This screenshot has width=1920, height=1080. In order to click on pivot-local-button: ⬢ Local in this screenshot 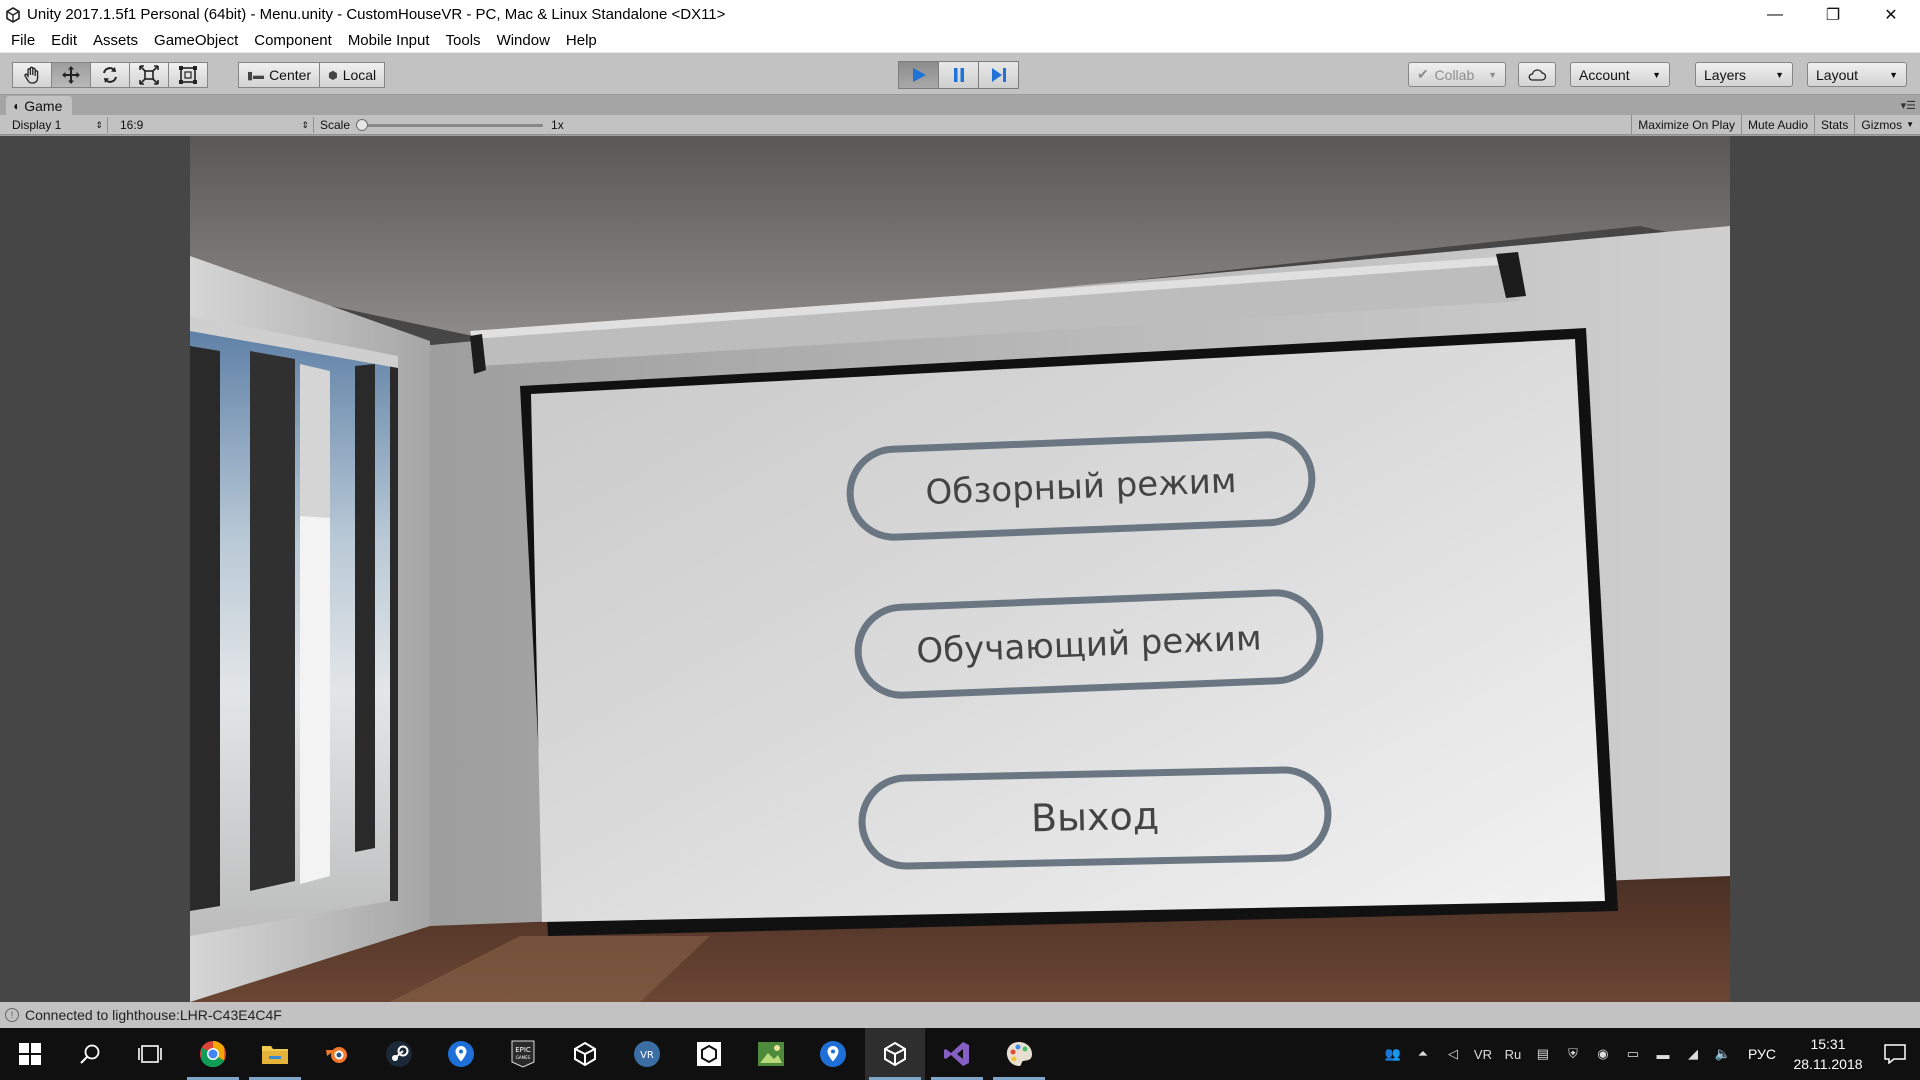, I will do `click(352, 75)`.